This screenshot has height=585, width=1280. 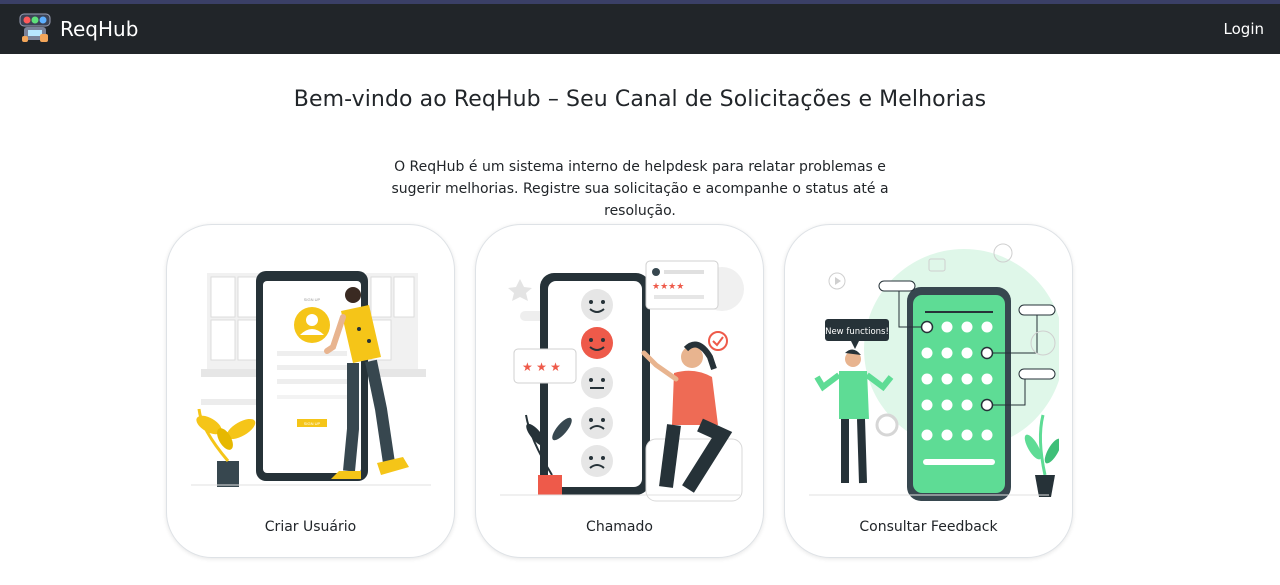 I want to click on new-functions-illustration: New functions!, so click(x=934, y=372).